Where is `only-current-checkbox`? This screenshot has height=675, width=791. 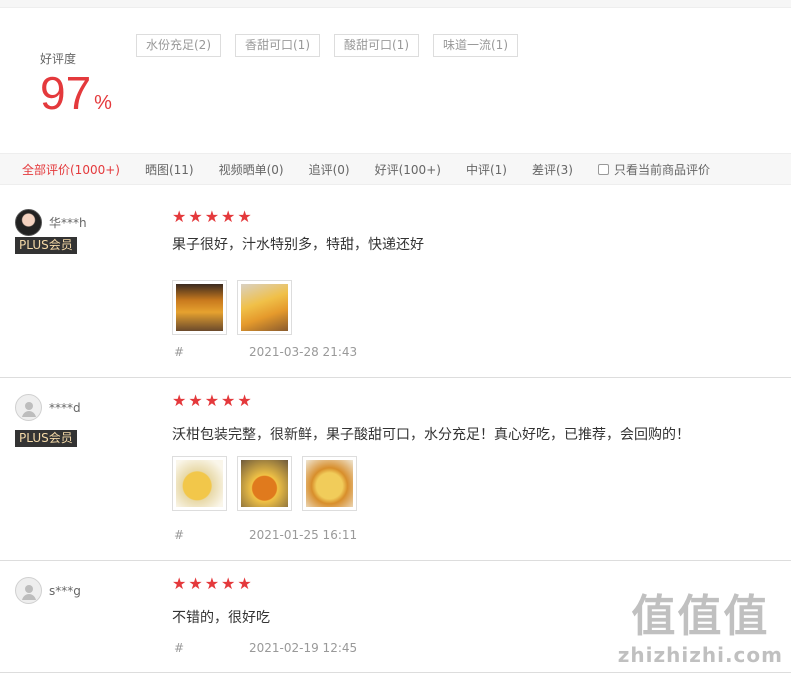 only-current-checkbox is located at coordinates (603, 169).